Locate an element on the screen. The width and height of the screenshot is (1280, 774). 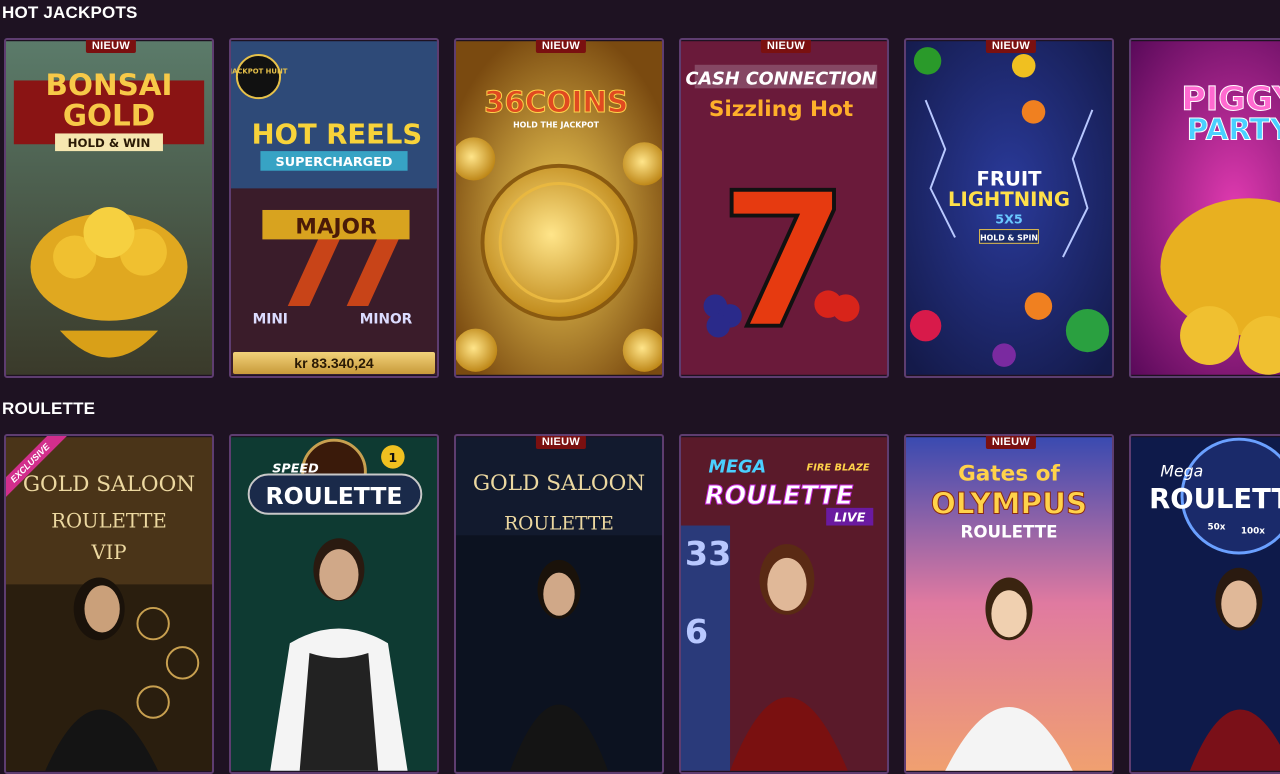
game-title-line: Mega is located at coordinates (1181, 470).